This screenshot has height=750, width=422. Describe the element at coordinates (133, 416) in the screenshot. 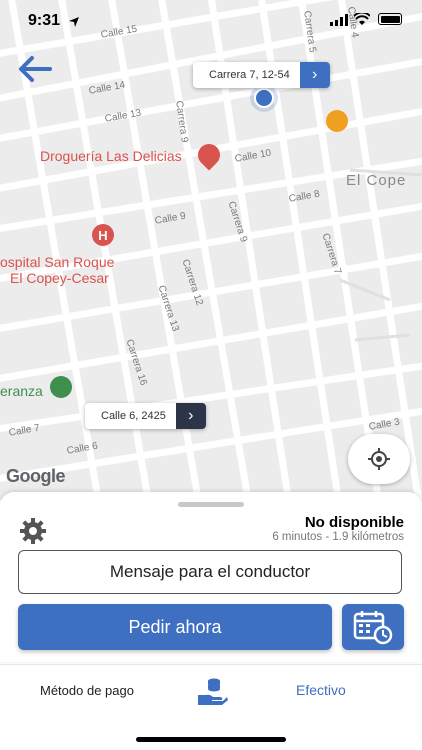

I see `destination-address: Calle 6, 2425` at that location.